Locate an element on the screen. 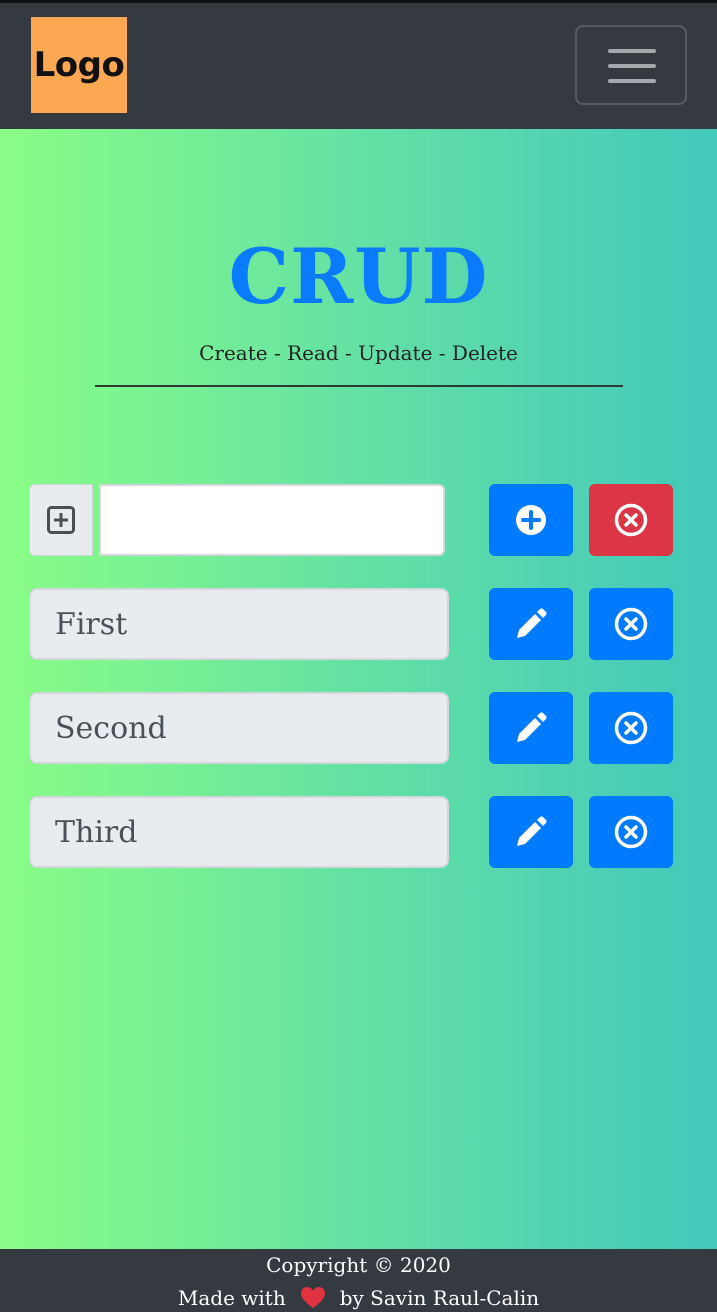 Image resolution: width=717 pixels, height=1312 pixels. plus-circle-icon is located at coordinates (531, 520).